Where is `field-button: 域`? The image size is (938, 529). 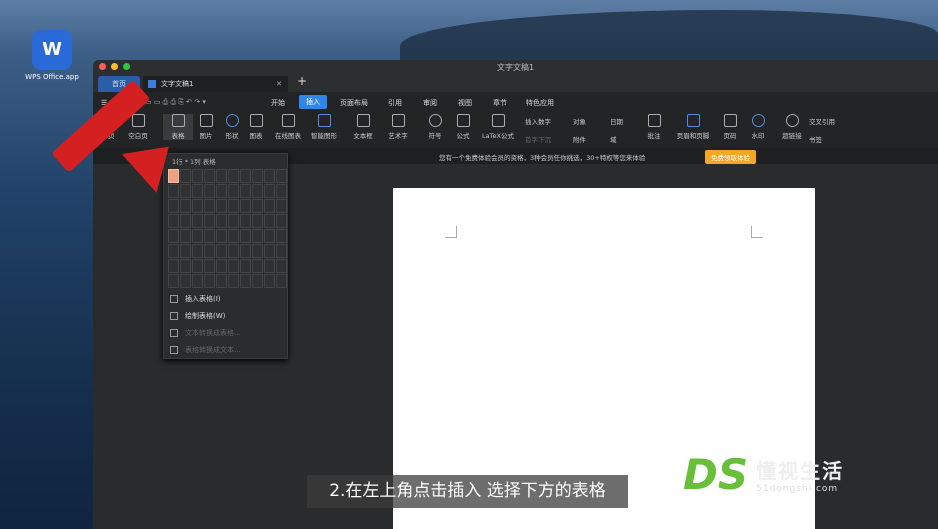 field-button: 域 is located at coordinates (613, 139).